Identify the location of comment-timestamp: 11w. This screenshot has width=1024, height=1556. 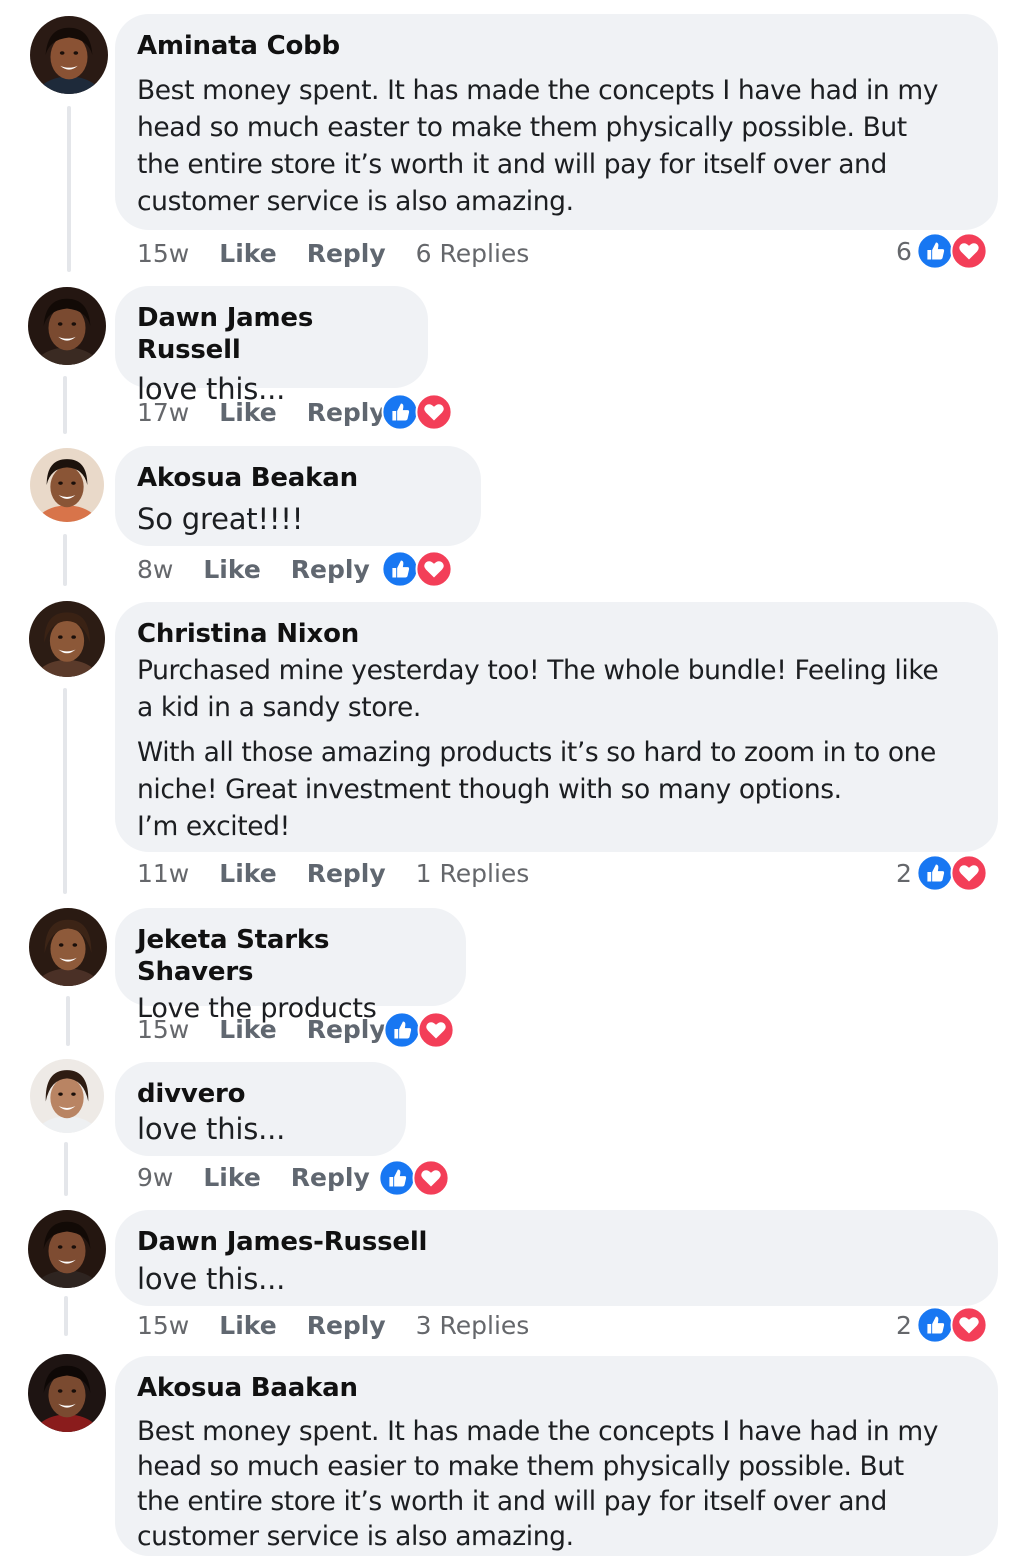
(163, 873).